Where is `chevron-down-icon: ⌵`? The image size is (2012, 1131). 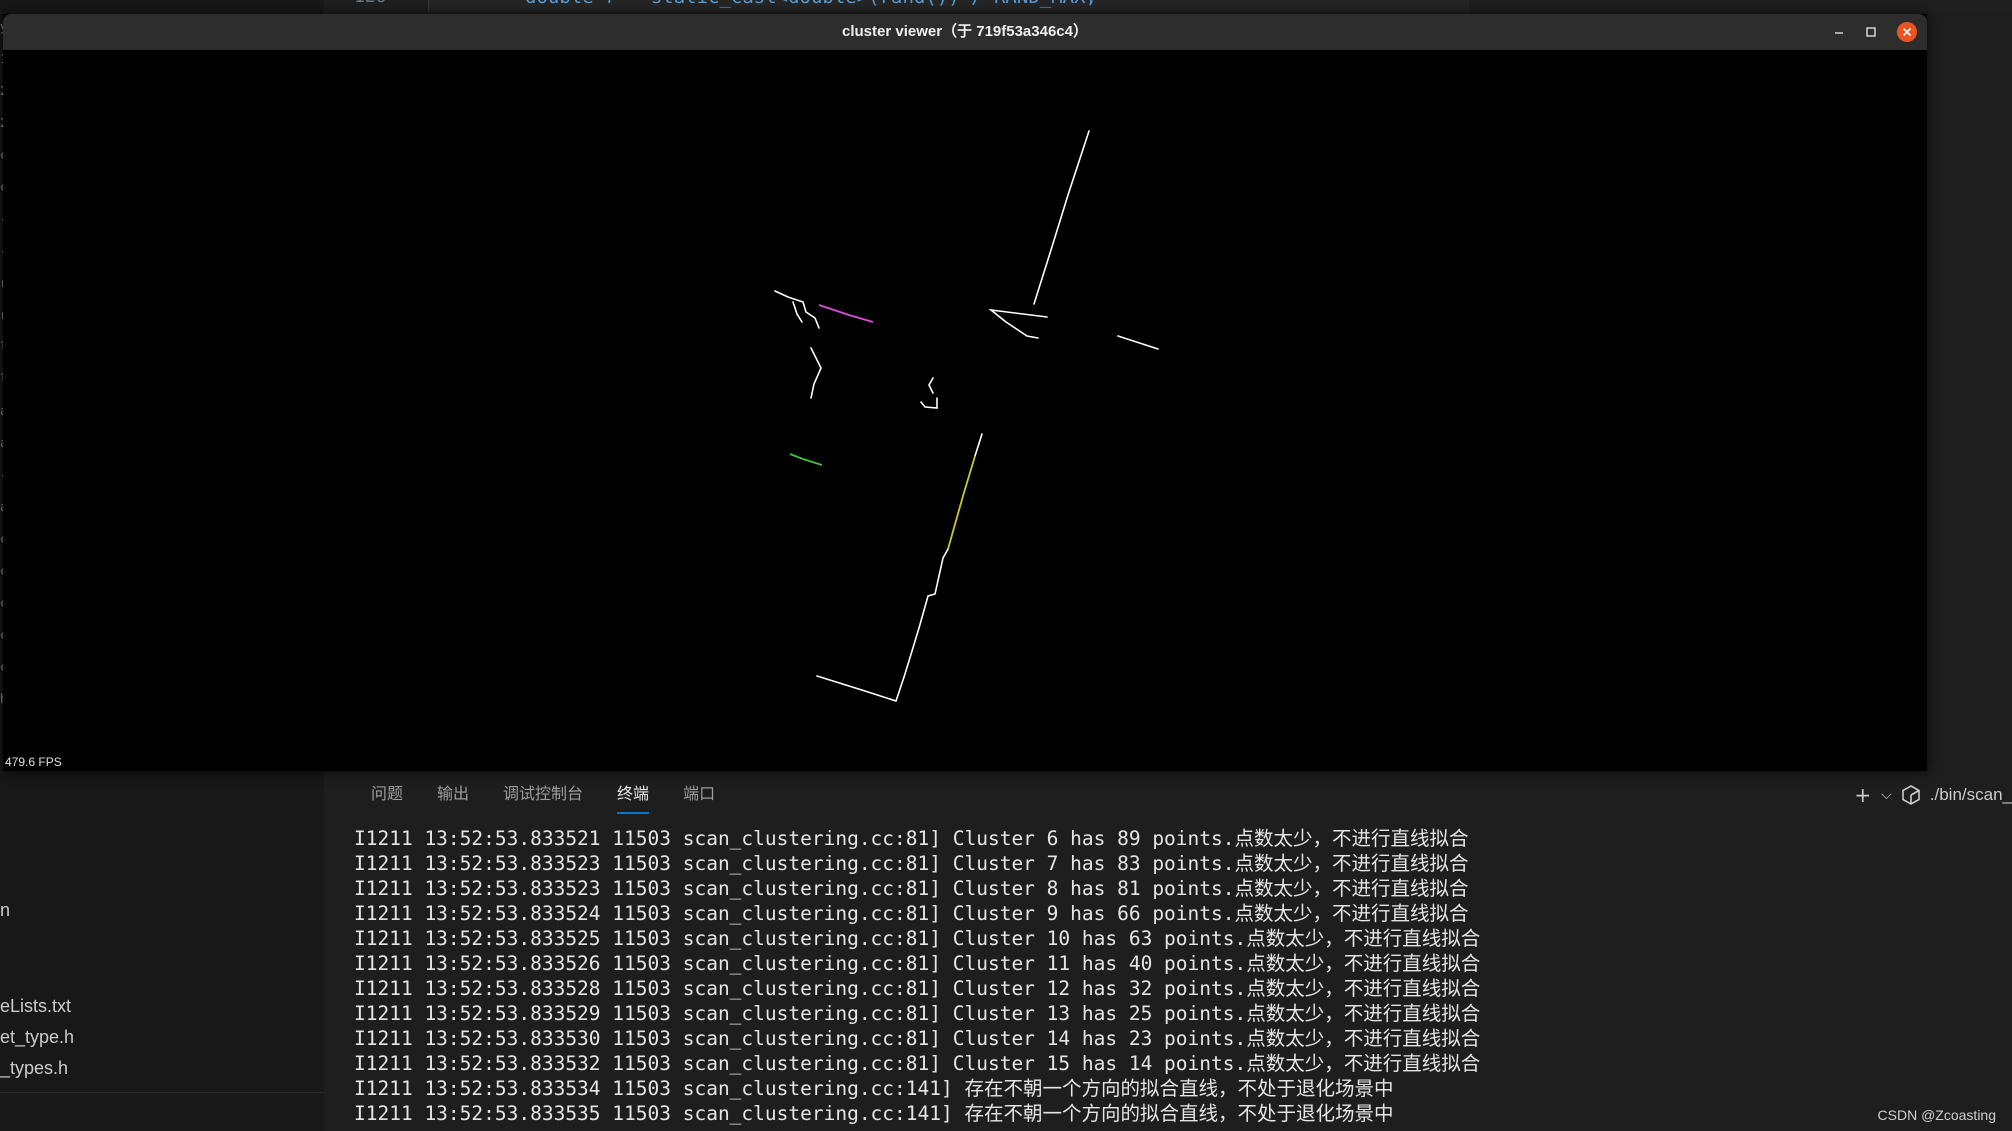 chevron-down-icon: ⌵ is located at coordinates (1886, 795).